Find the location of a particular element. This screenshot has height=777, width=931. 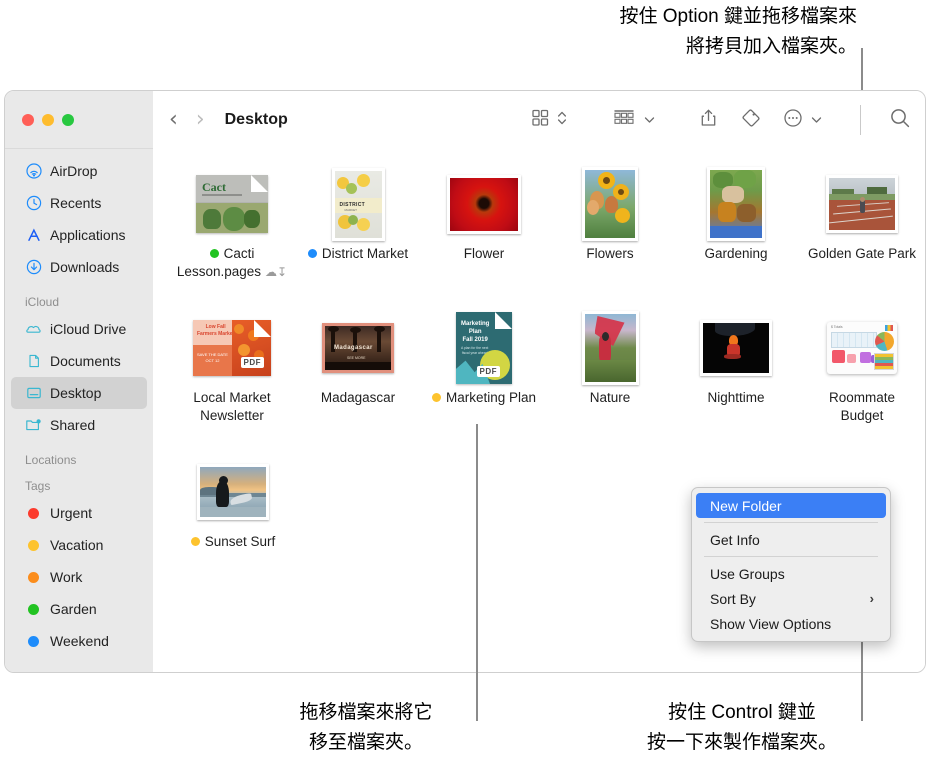

file-item-district-market: DISTRICT MARKET District Market is located at coordinates (358, 222).